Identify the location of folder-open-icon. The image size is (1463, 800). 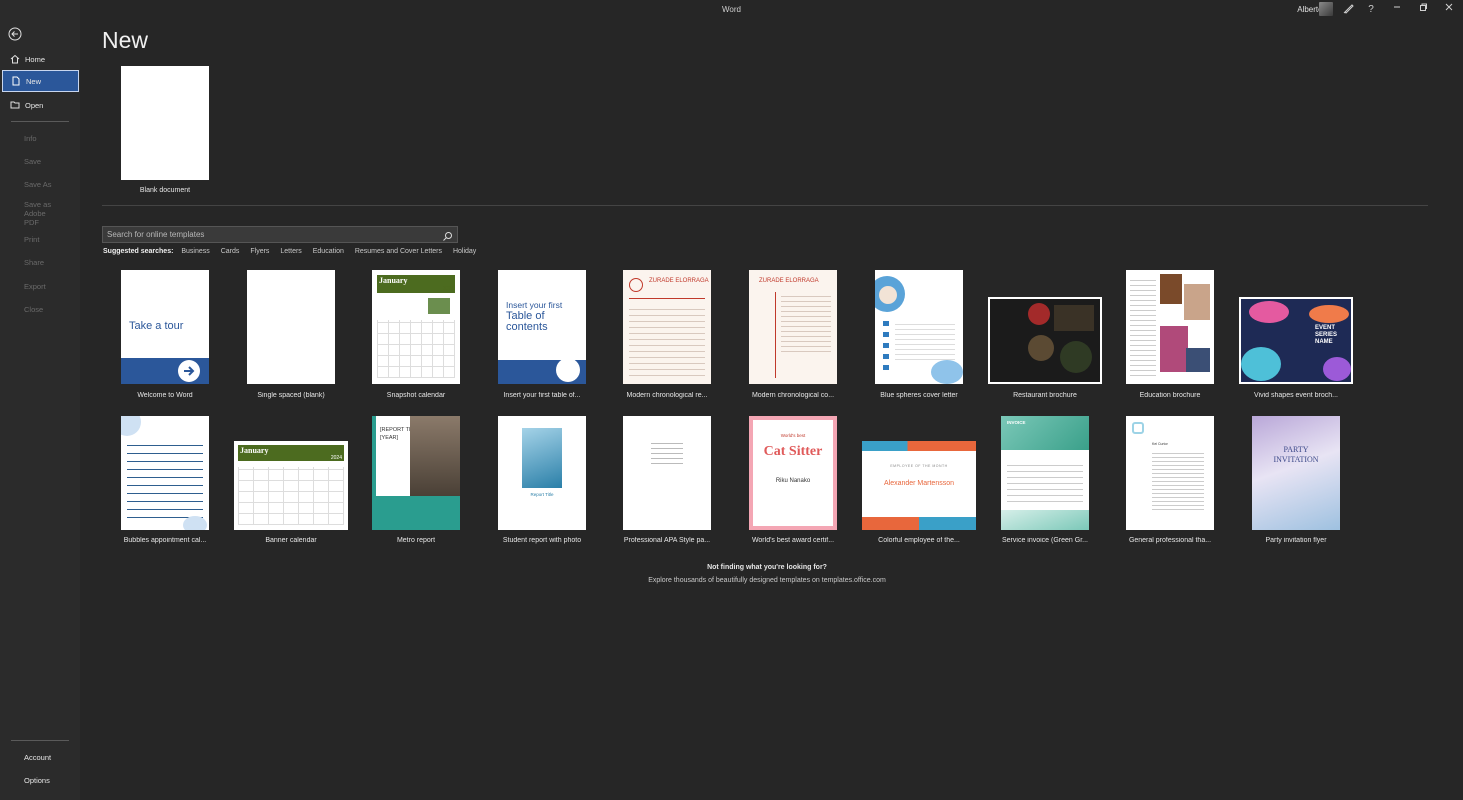
(15, 105).